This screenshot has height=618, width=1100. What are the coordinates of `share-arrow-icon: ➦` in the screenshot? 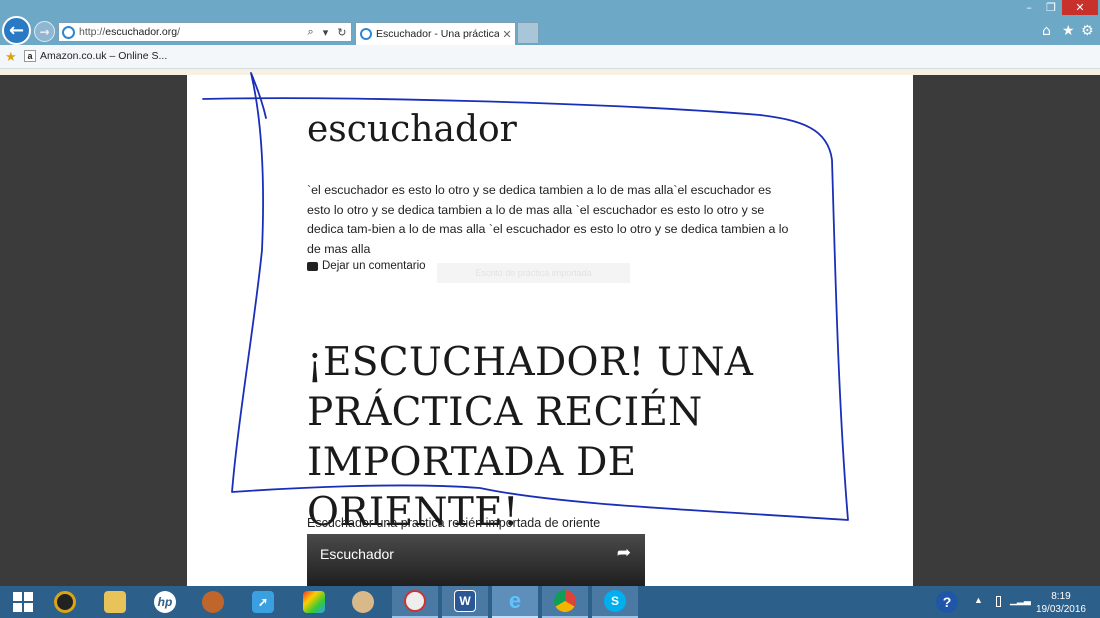 It's located at (624, 553).